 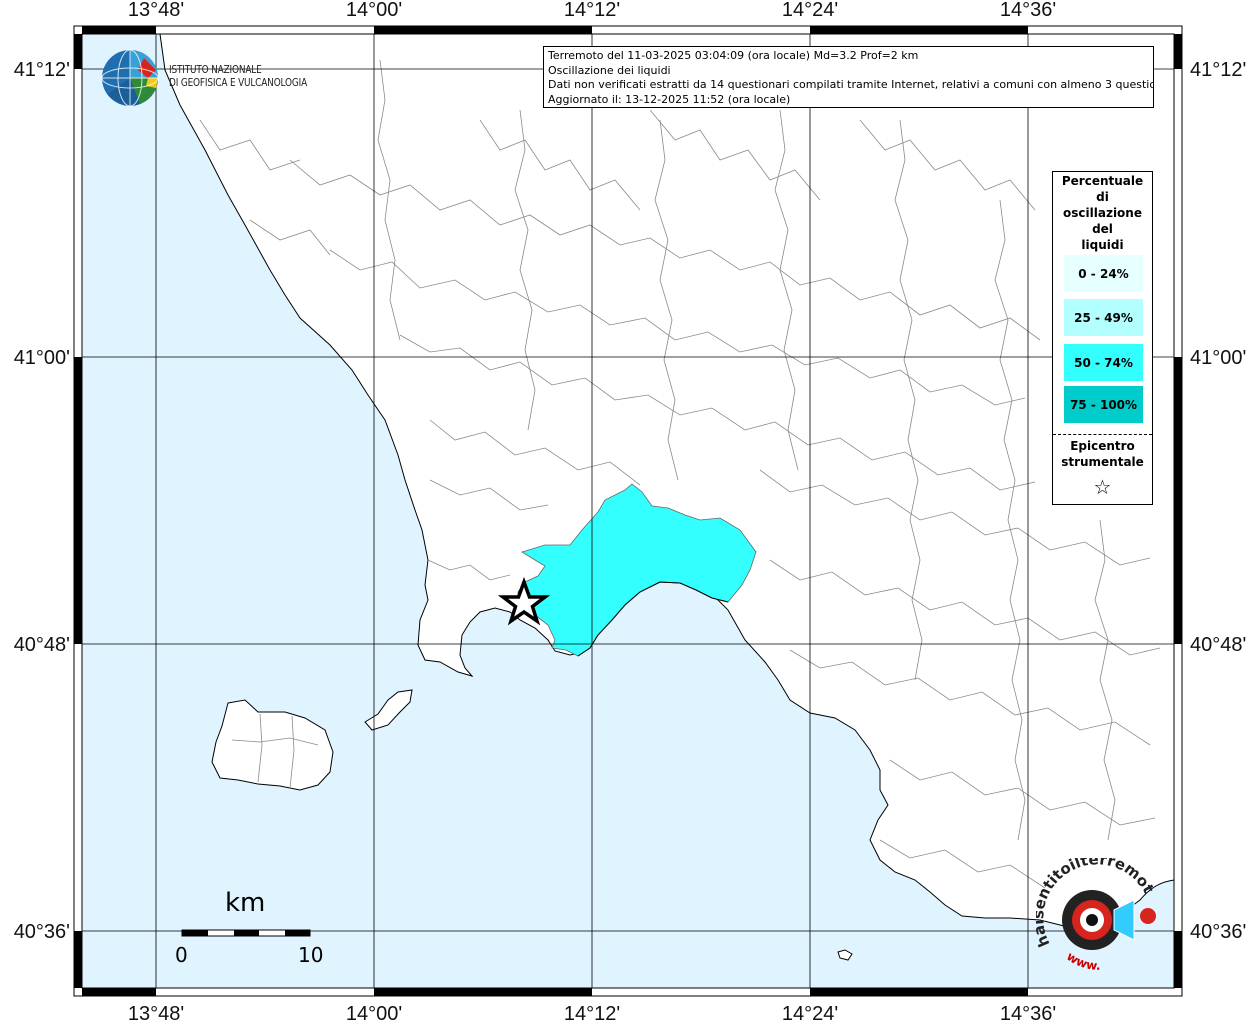 What do you see at coordinates (1028, 10) in the screenshot?
I see `lon-tick-top: 14°36'` at bounding box center [1028, 10].